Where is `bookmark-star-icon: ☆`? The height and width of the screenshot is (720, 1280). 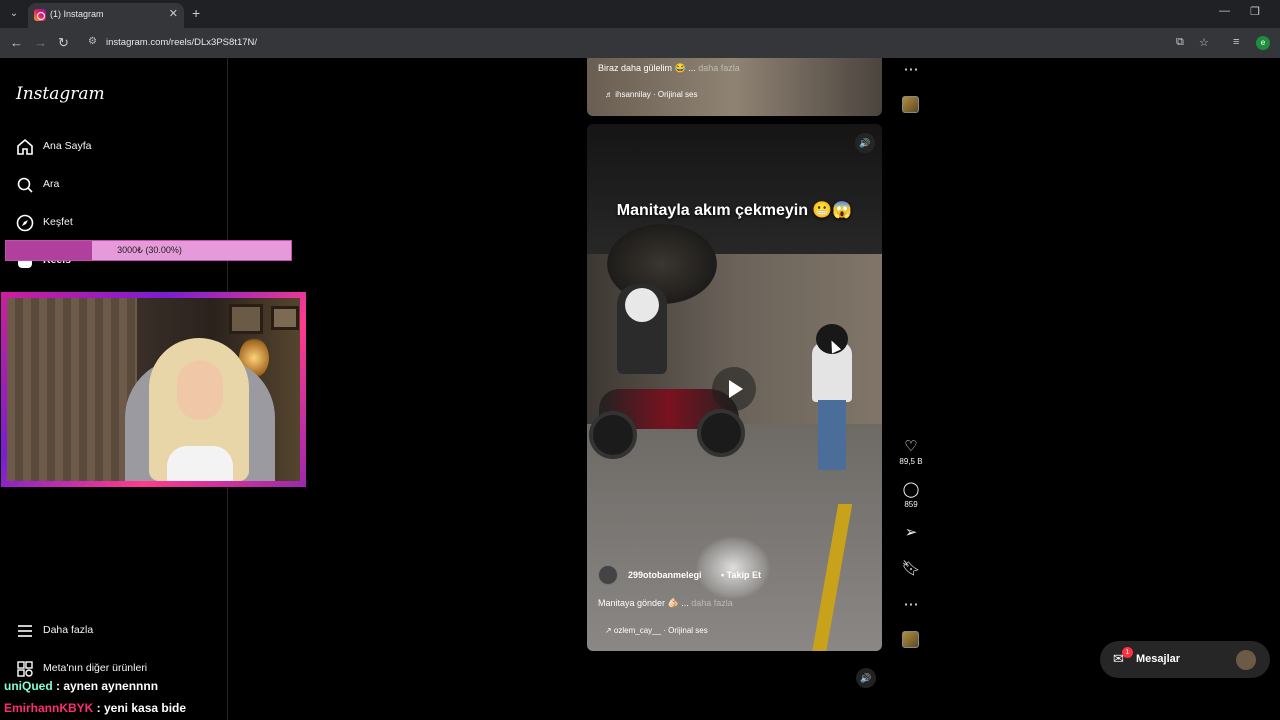
bookmark-star-icon: ☆ is located at coordinates (1204, 42).